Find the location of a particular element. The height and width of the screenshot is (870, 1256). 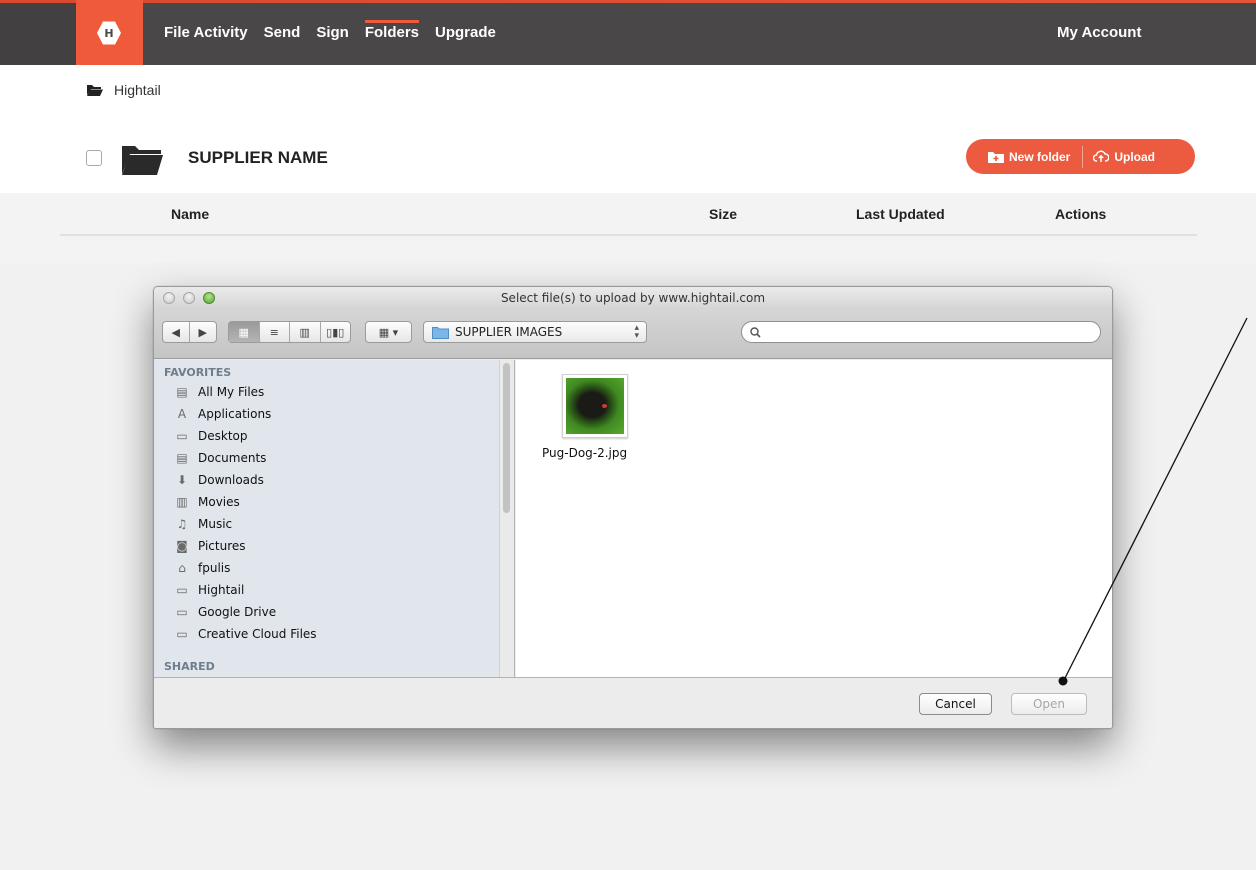

sidebar-item-label: Music is located at coordinates (215, 524).